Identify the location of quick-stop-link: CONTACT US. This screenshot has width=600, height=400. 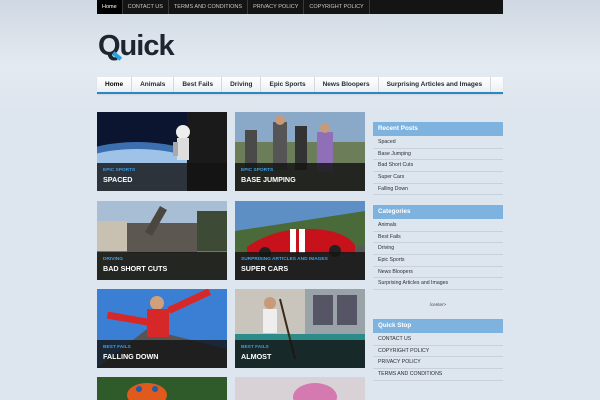
(438, 340).